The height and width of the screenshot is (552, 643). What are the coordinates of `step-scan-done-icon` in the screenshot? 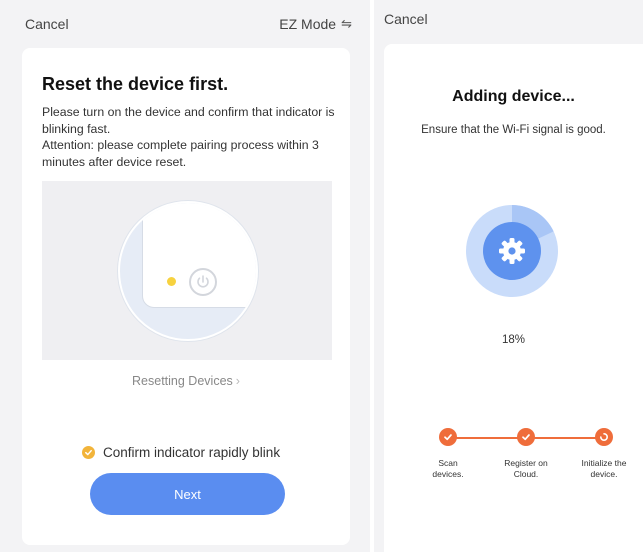 It's located at (448, 437).